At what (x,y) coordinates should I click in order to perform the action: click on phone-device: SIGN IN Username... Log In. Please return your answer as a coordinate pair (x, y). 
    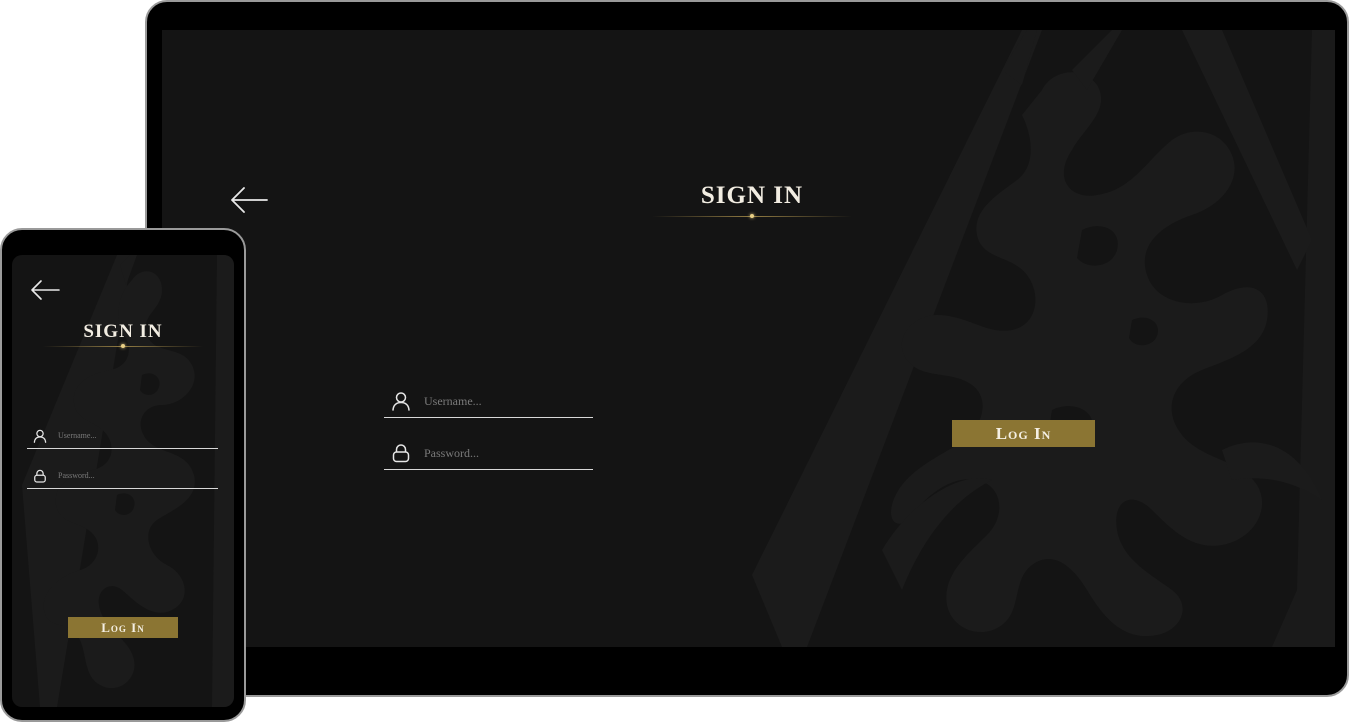
    Looking at the image, I should click on (123, 475).